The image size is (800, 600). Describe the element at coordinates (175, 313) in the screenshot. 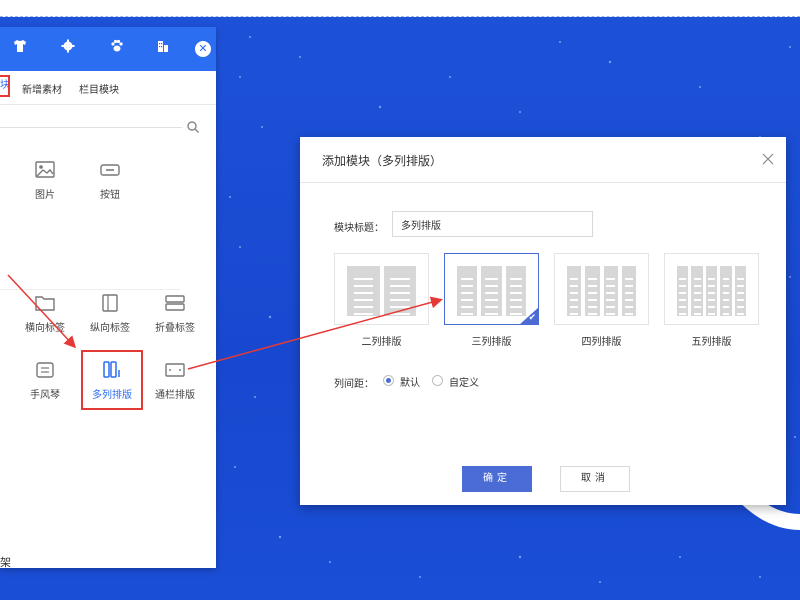

I see `module-item-collapse-tabs: 折叠标签` at that location.